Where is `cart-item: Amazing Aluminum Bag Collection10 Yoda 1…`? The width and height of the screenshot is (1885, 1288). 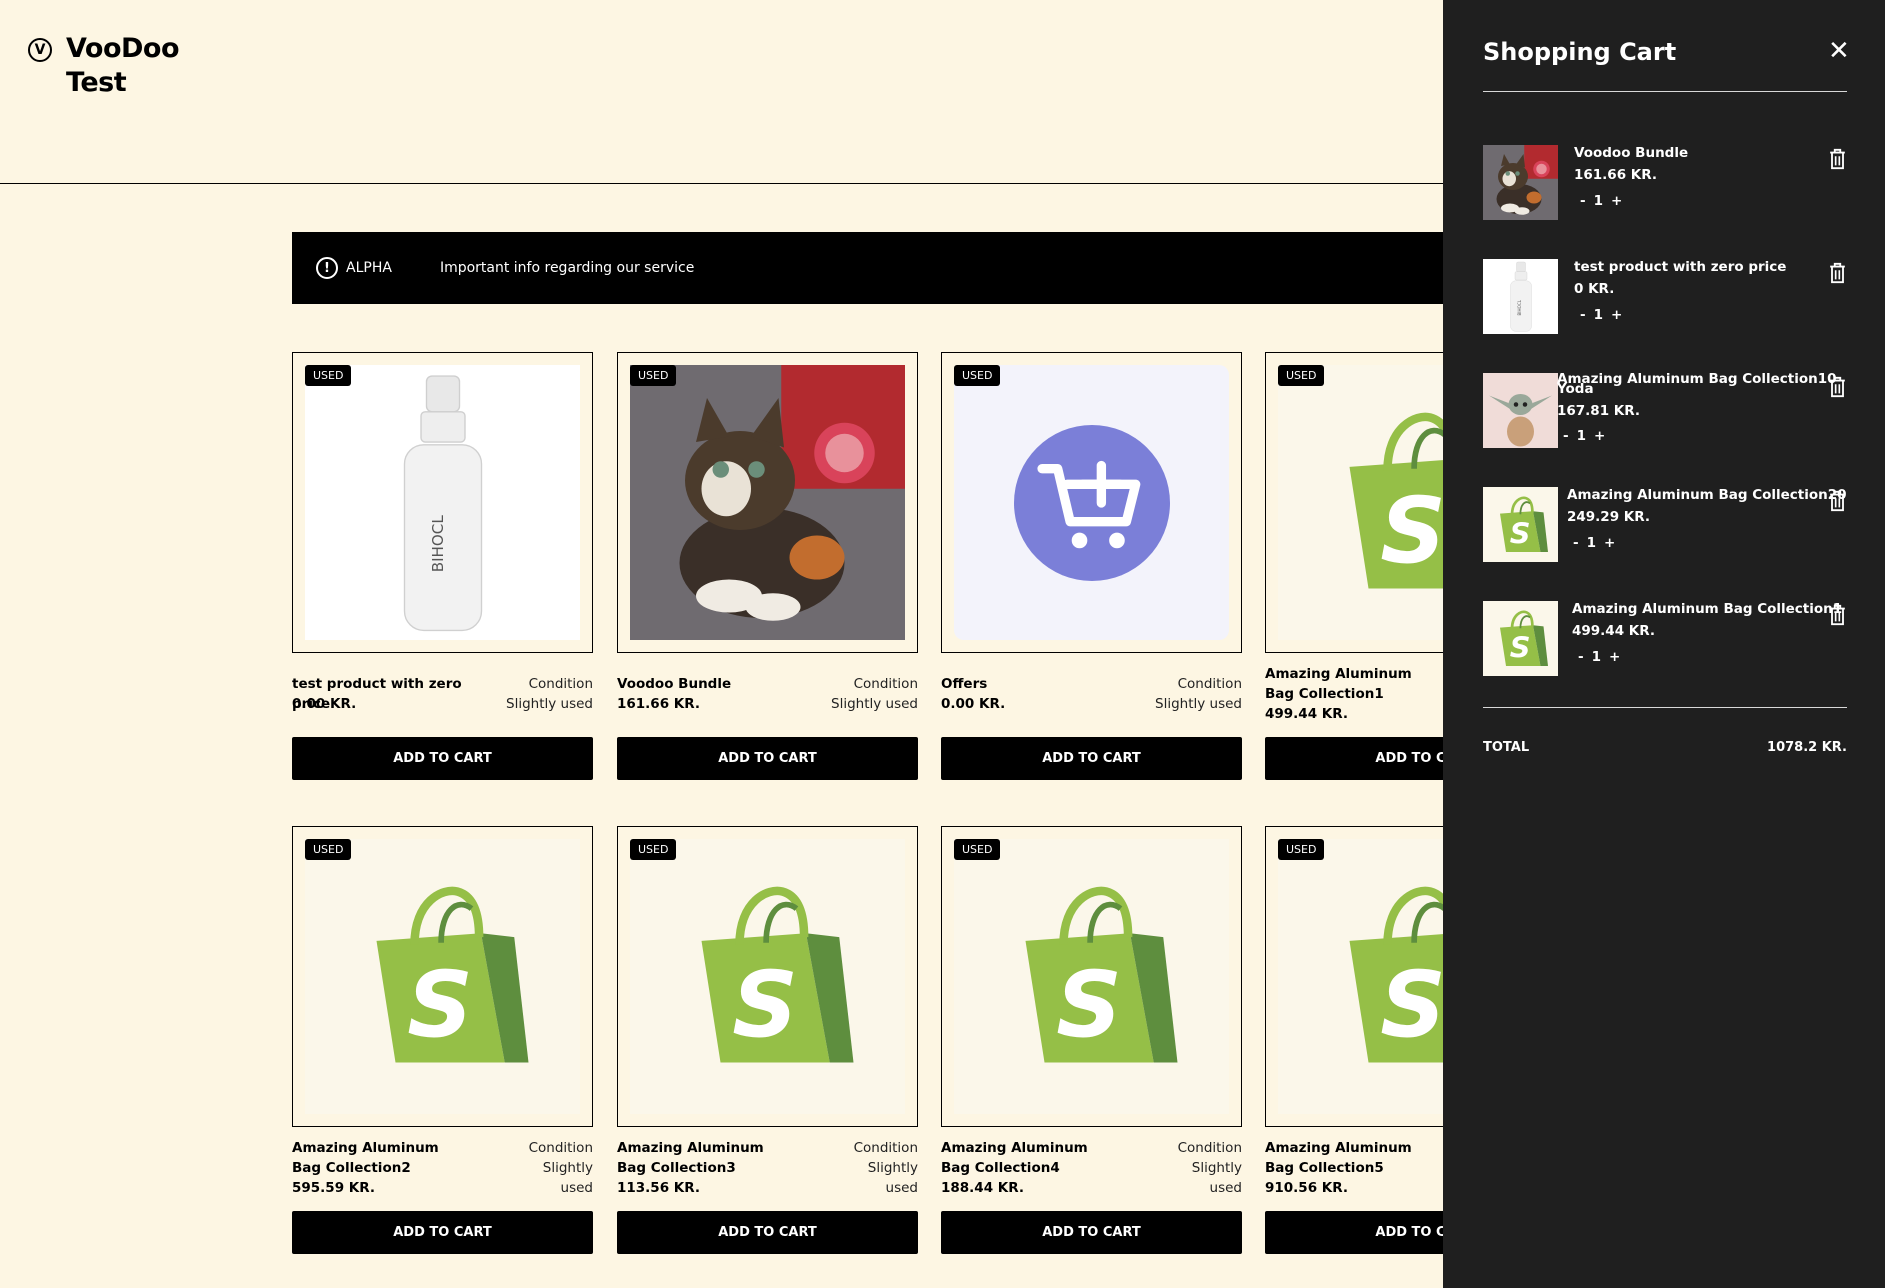
cart-item: Amazing Aluminum Bag Collection10 Yoda 1… is located at coordinates (1665, 409).